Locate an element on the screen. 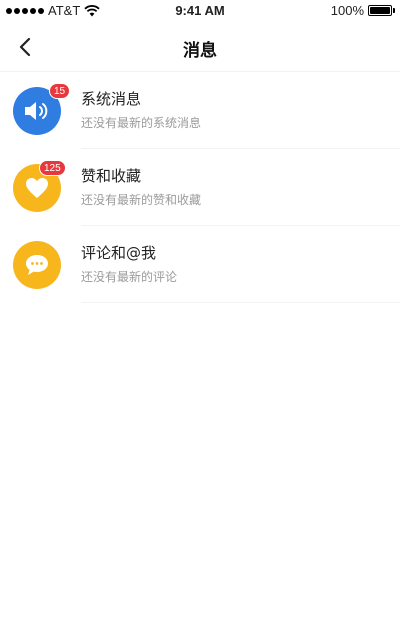  status-right: 100% is located at coordinates (362, 10).